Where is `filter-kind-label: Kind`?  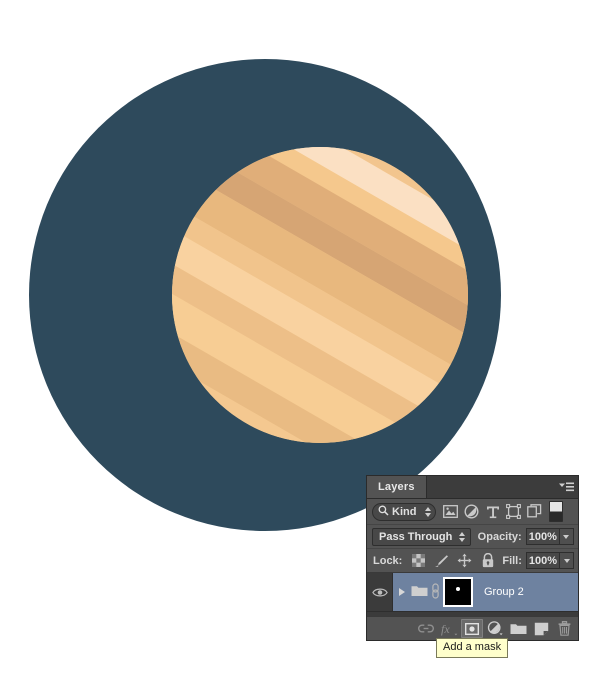
filter-kind-label: Kind is located at coordinates (404, 511).